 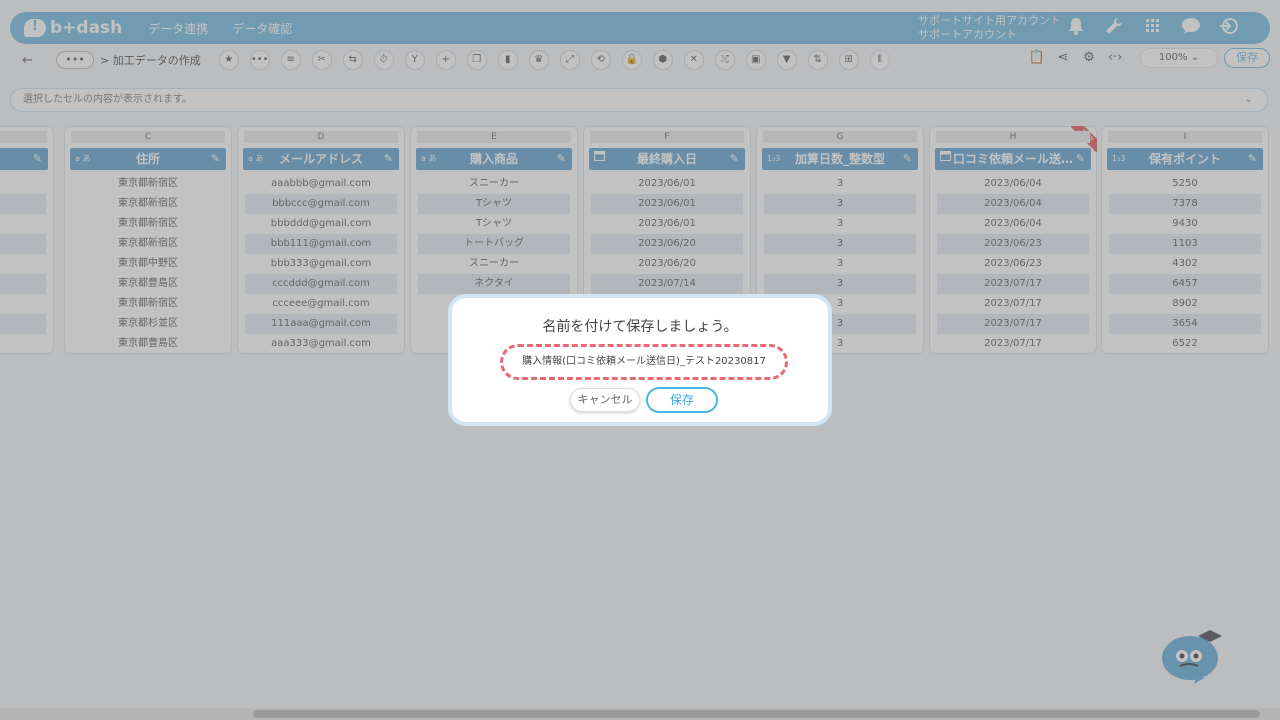 What do you see at coordinates (605, 400) in the screenshot?
I see `cancel-button: キャンセル` at bounding box center [605, 400].